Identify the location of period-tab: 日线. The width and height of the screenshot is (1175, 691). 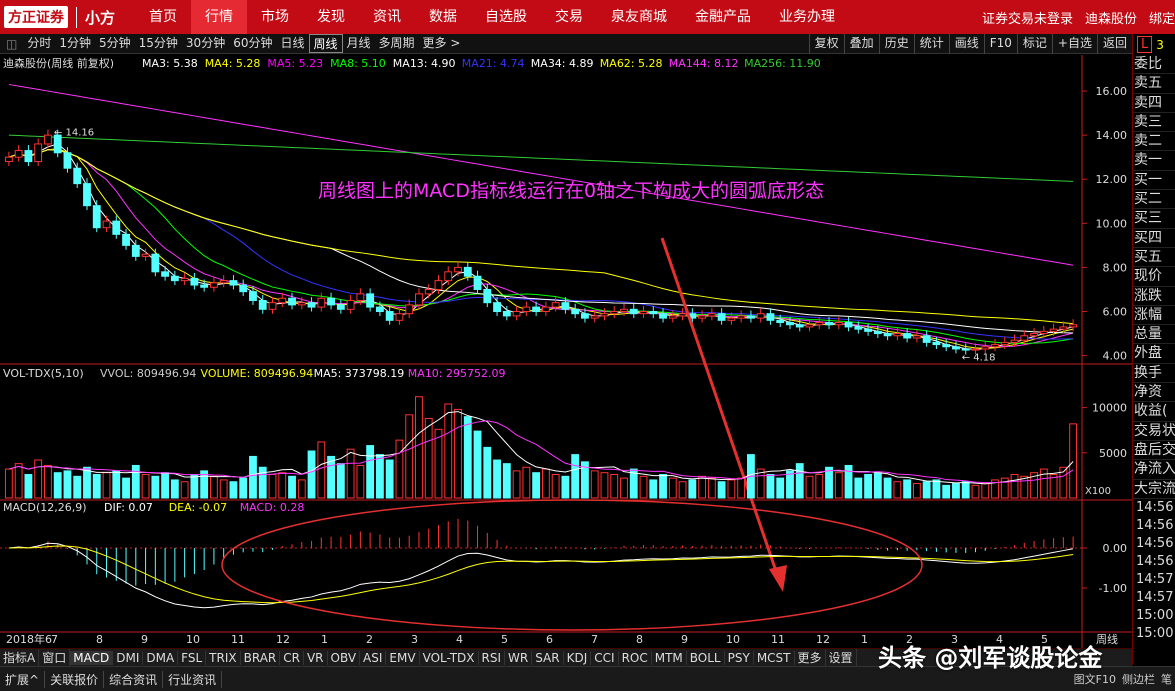
(292, 43).